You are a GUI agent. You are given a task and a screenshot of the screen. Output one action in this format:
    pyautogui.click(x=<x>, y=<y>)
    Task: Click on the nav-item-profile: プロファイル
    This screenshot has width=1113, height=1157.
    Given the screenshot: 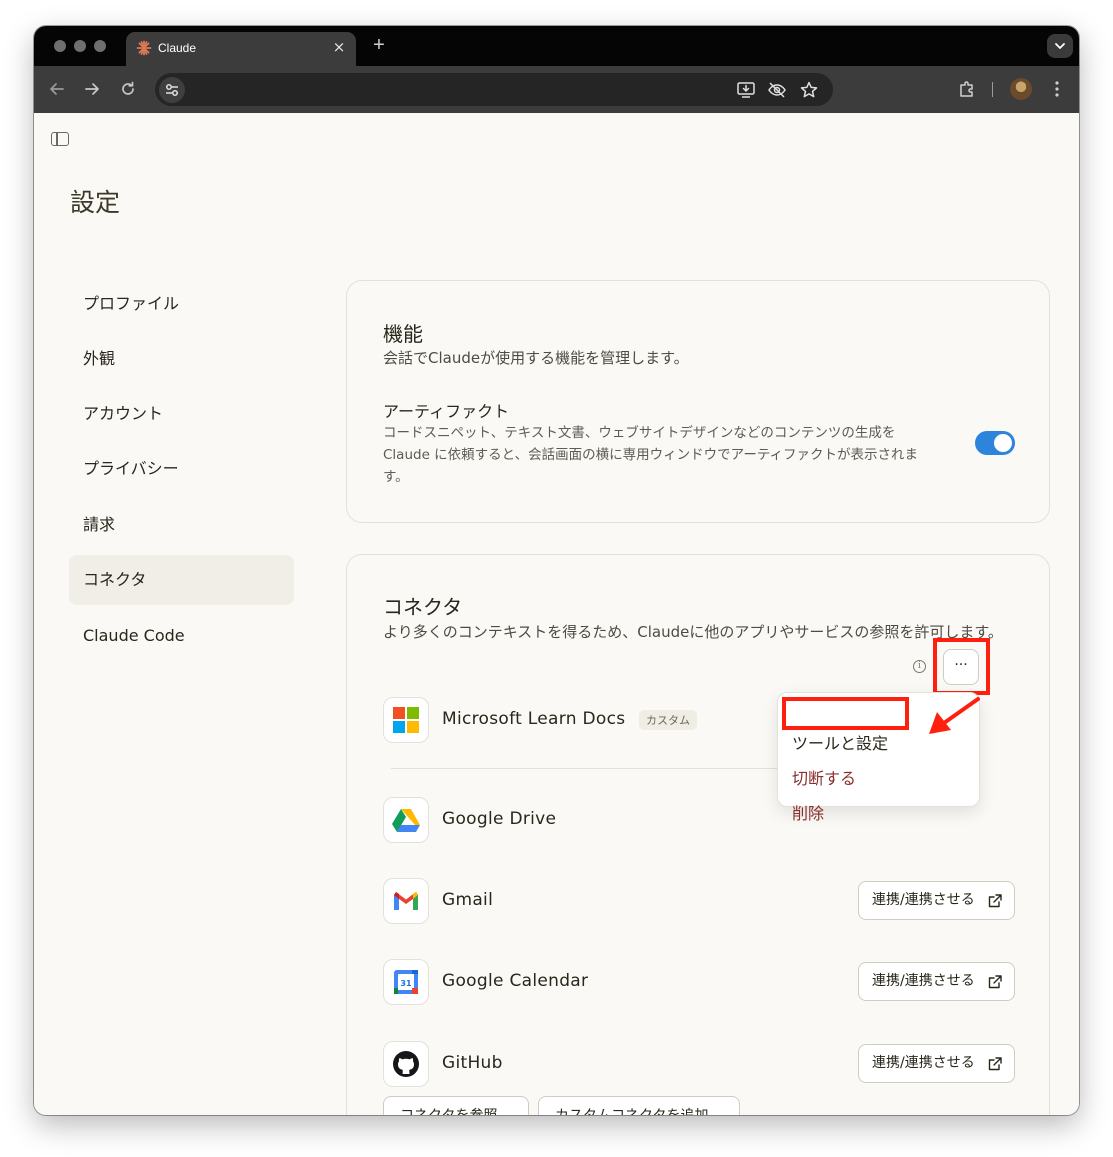 What is the action you would take?
    pyautogui.click(x=181, y=304)
    